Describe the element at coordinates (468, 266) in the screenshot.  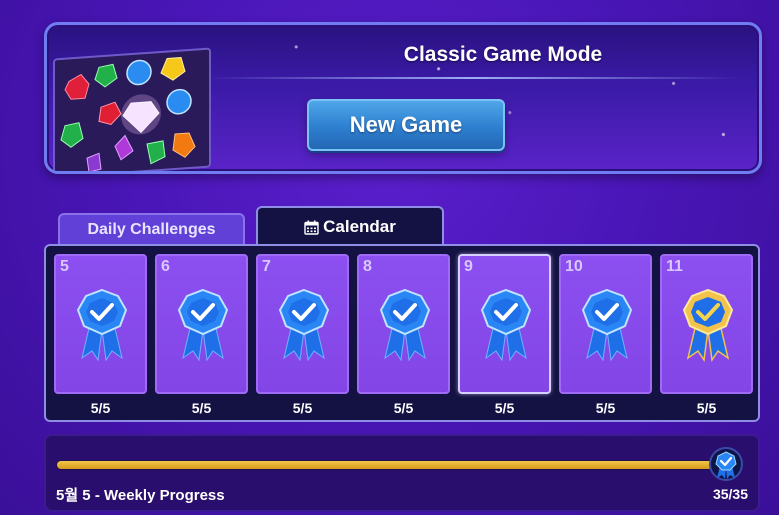
I see `day-number: 9` at that location.